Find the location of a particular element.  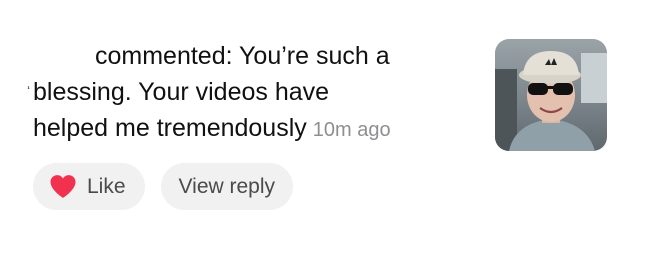

comment-line-3: helped me tremendously is located at coordinates (170, 128).